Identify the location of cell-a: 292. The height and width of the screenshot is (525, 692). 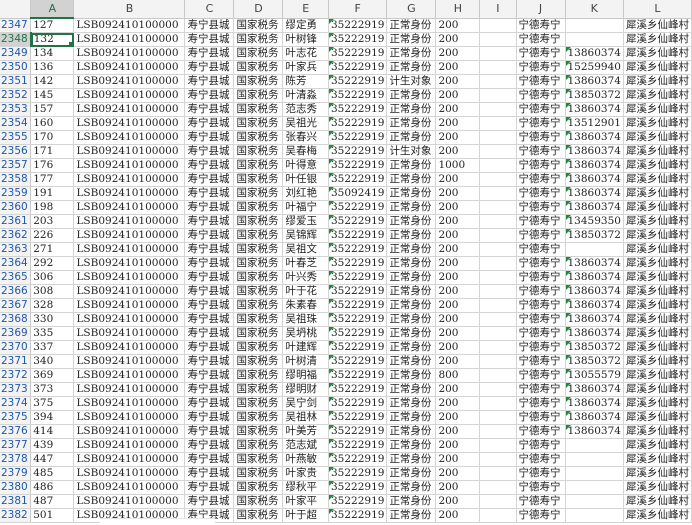
(52, 263).